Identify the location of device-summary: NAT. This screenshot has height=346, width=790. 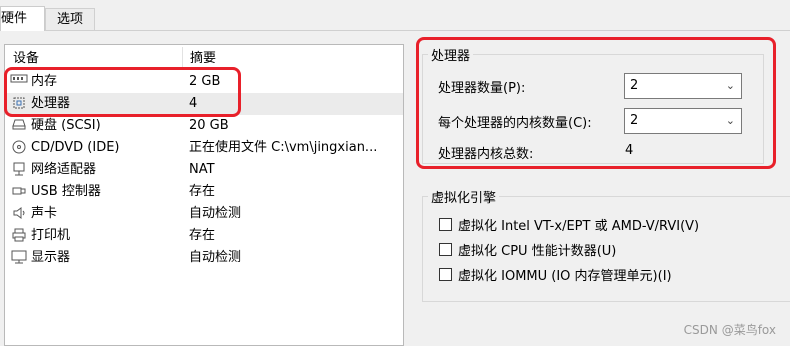
(202, 169).